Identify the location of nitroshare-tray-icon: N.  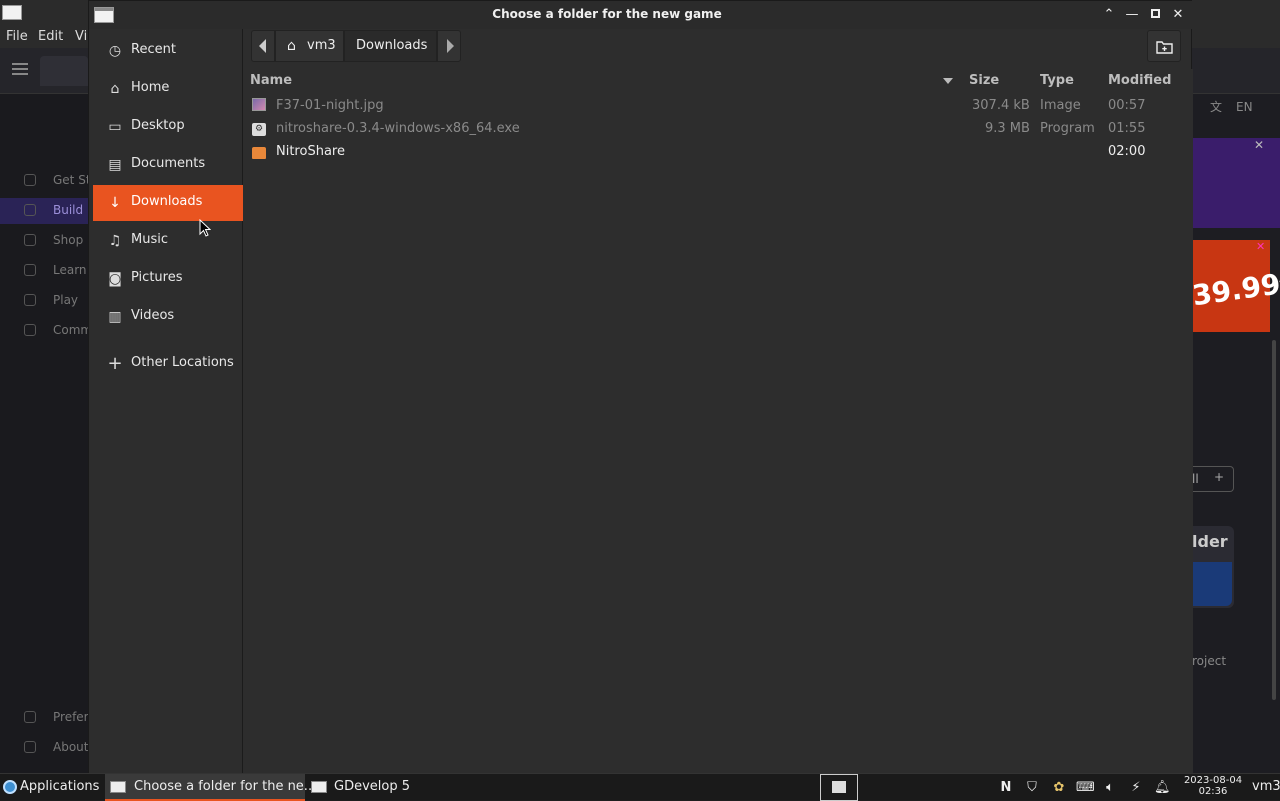
(1006, 788).